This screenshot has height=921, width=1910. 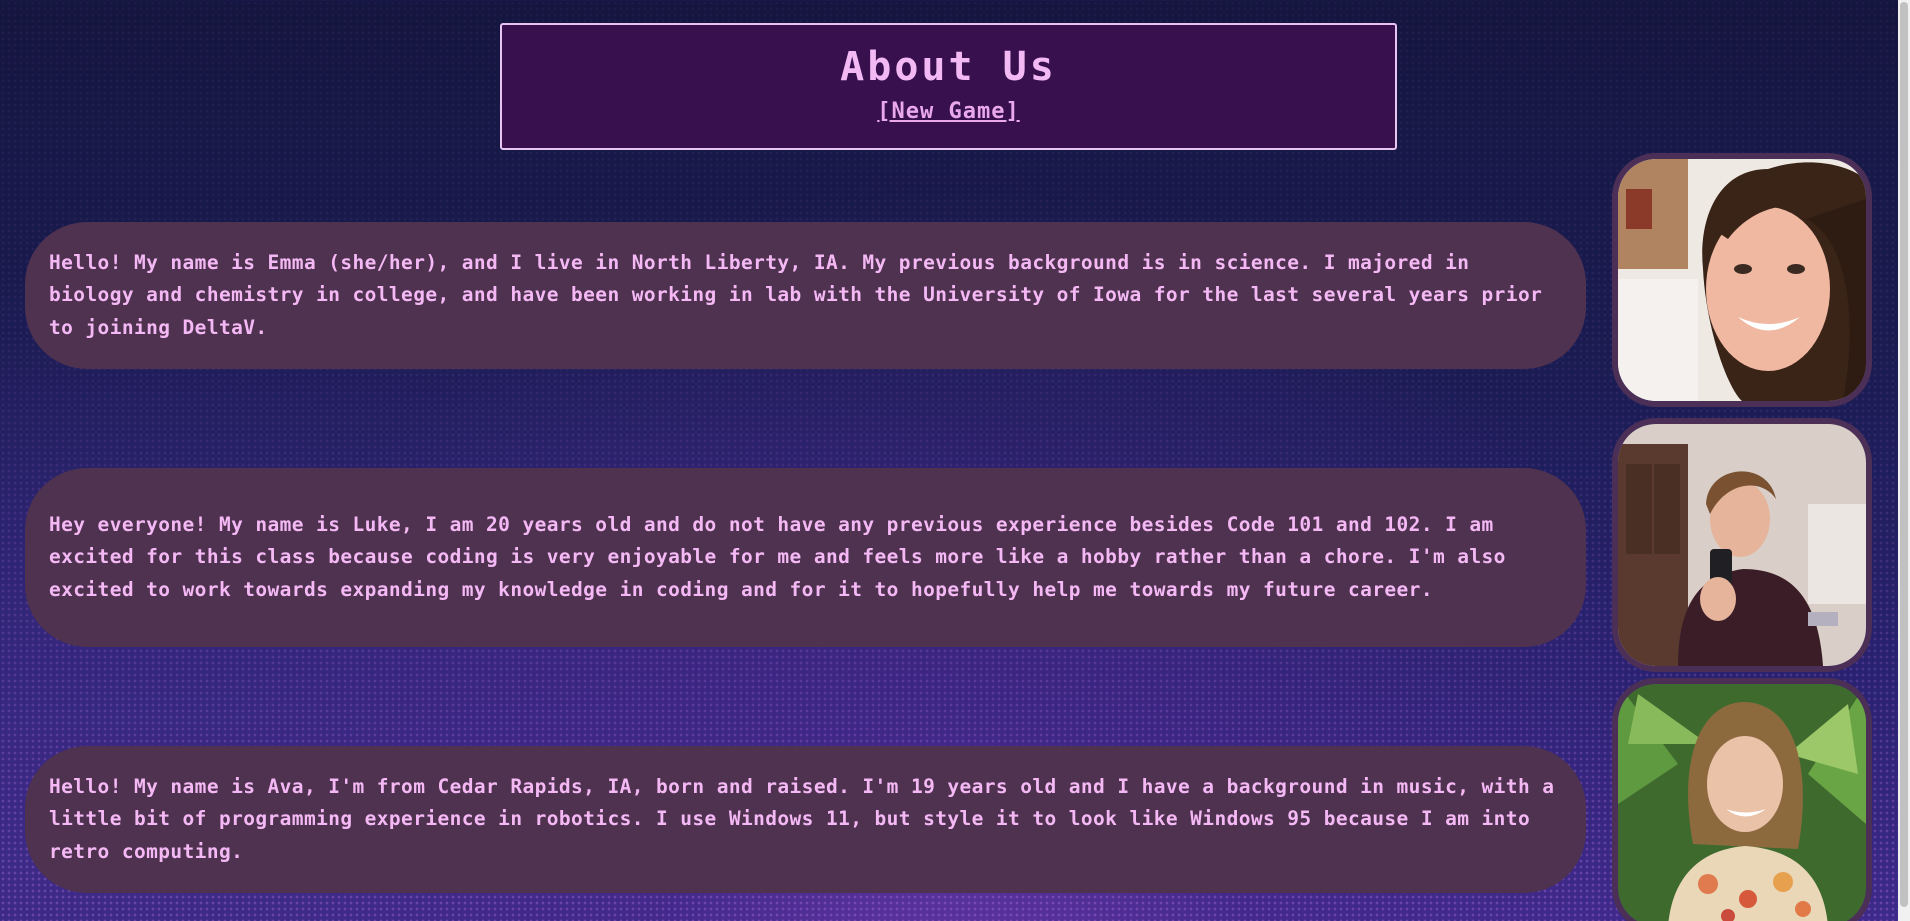 What do you see at coordinates (948, 67) in the screenshot?
I see `page-title: About Us` at bounding box center [948, 67].